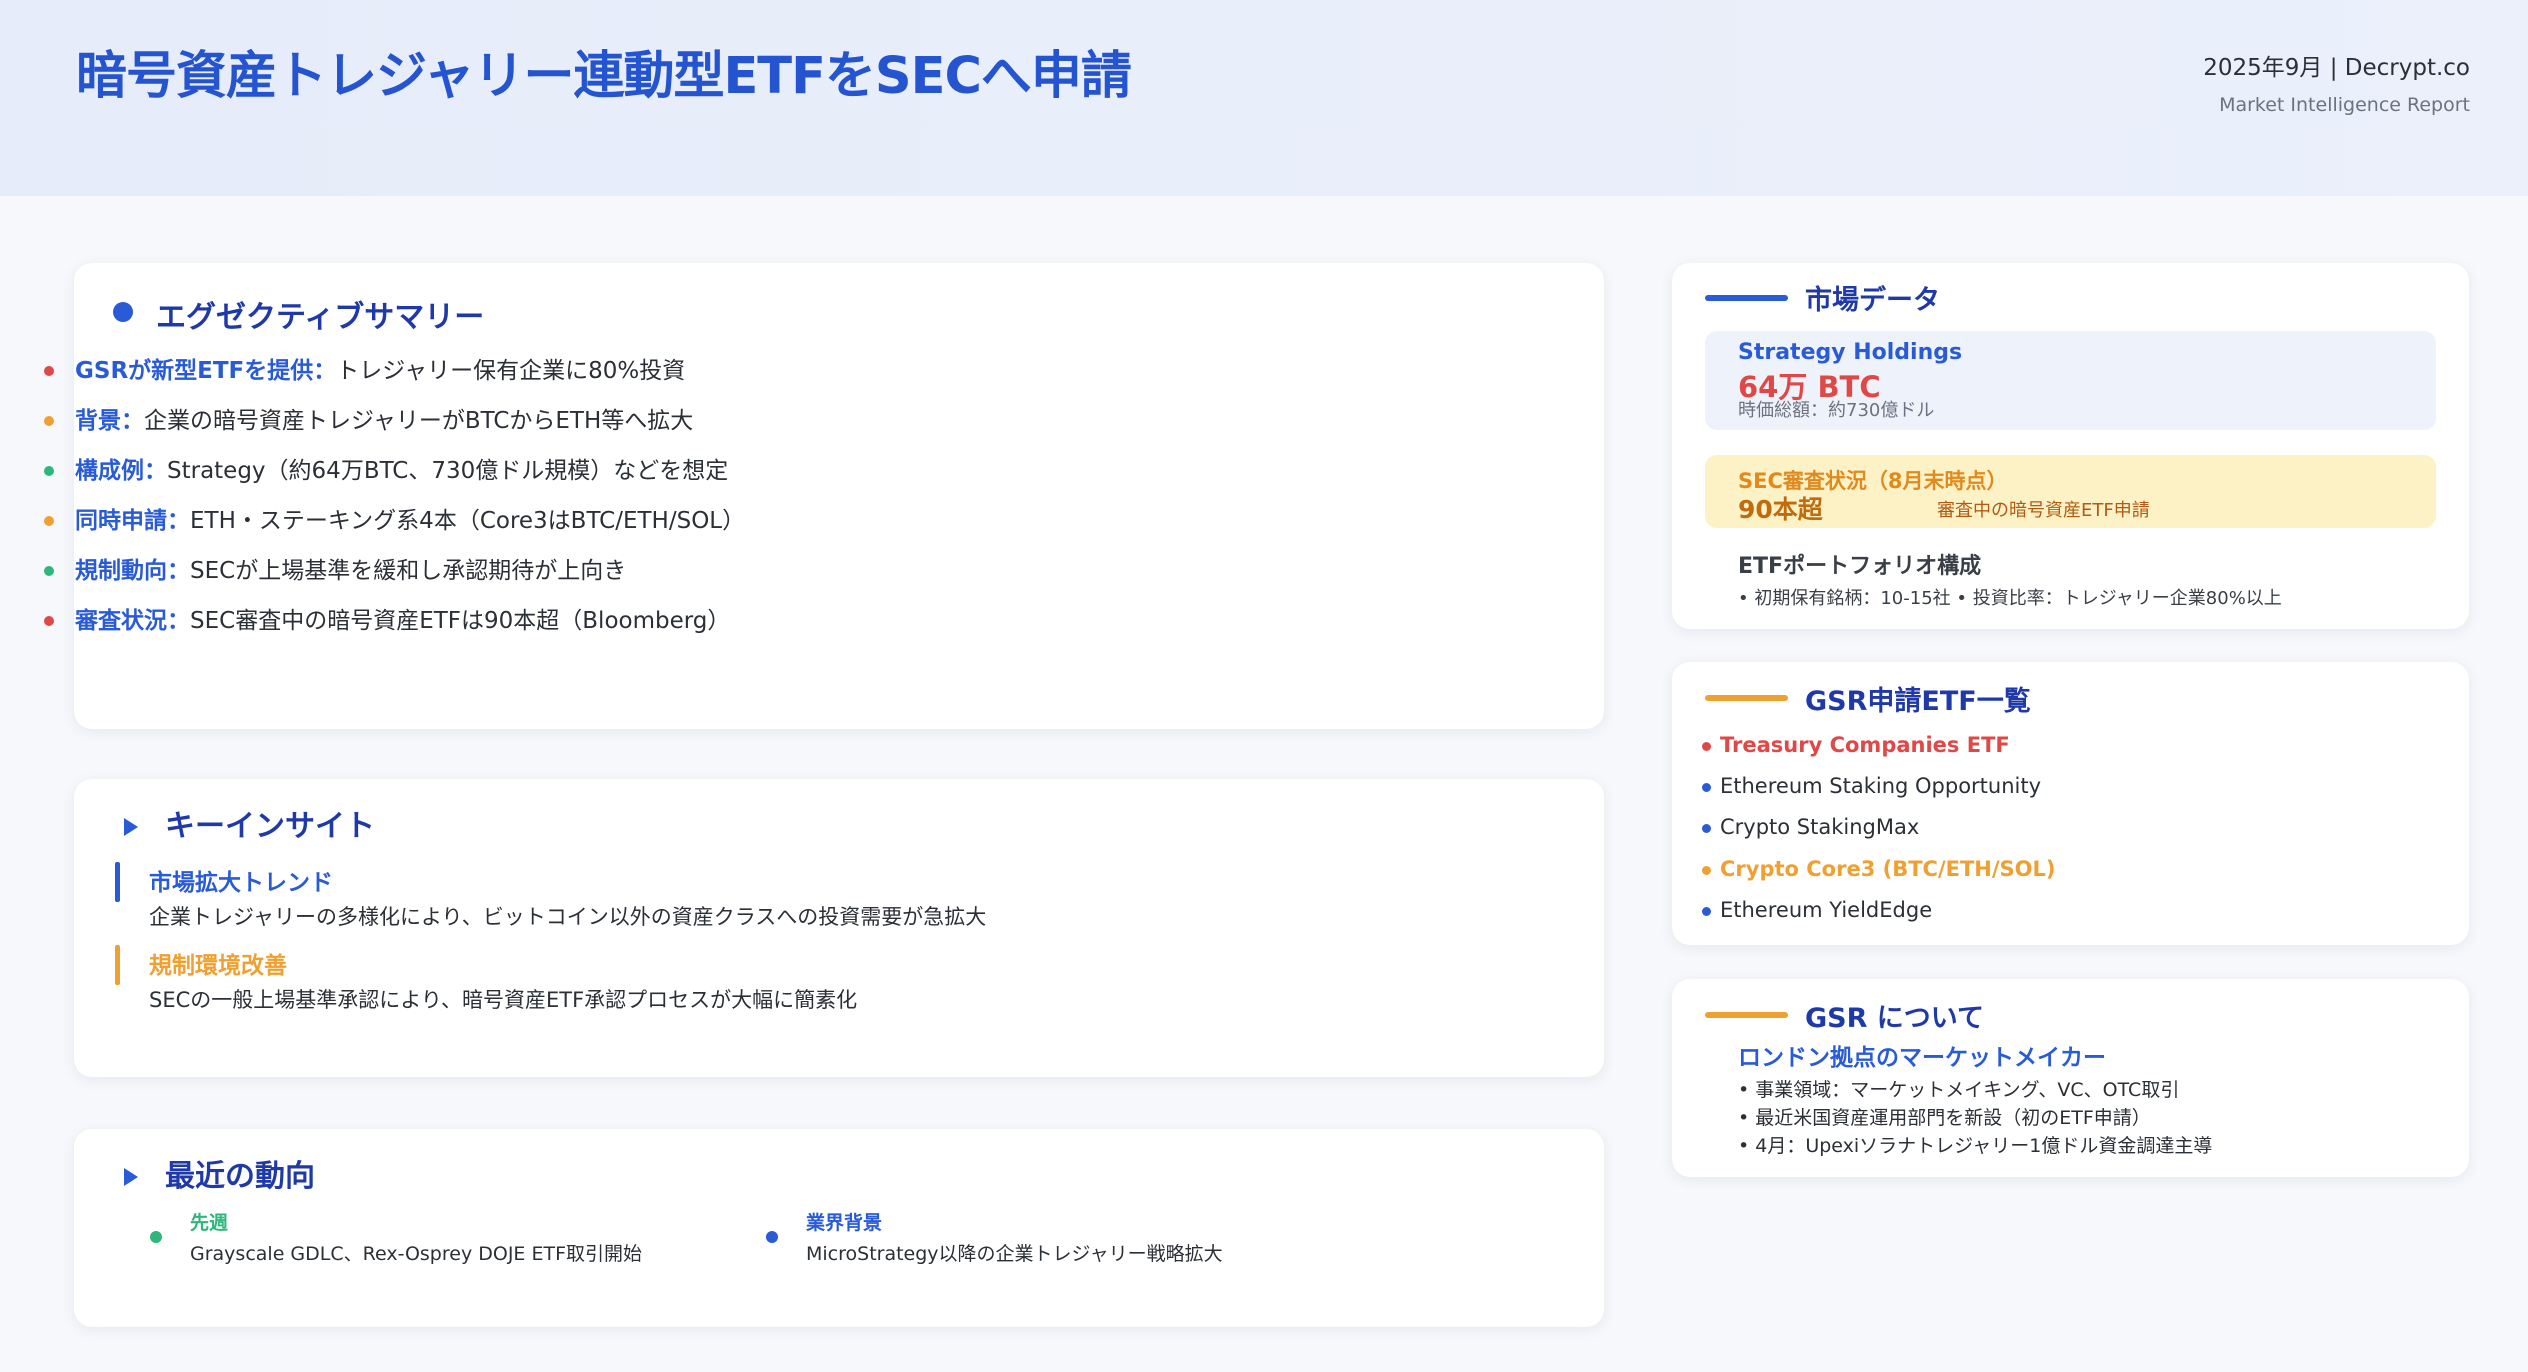  Describe the element at coordinates (844, 1223) in the screenshot. I see `recent-heading: 業界背景` at that location.